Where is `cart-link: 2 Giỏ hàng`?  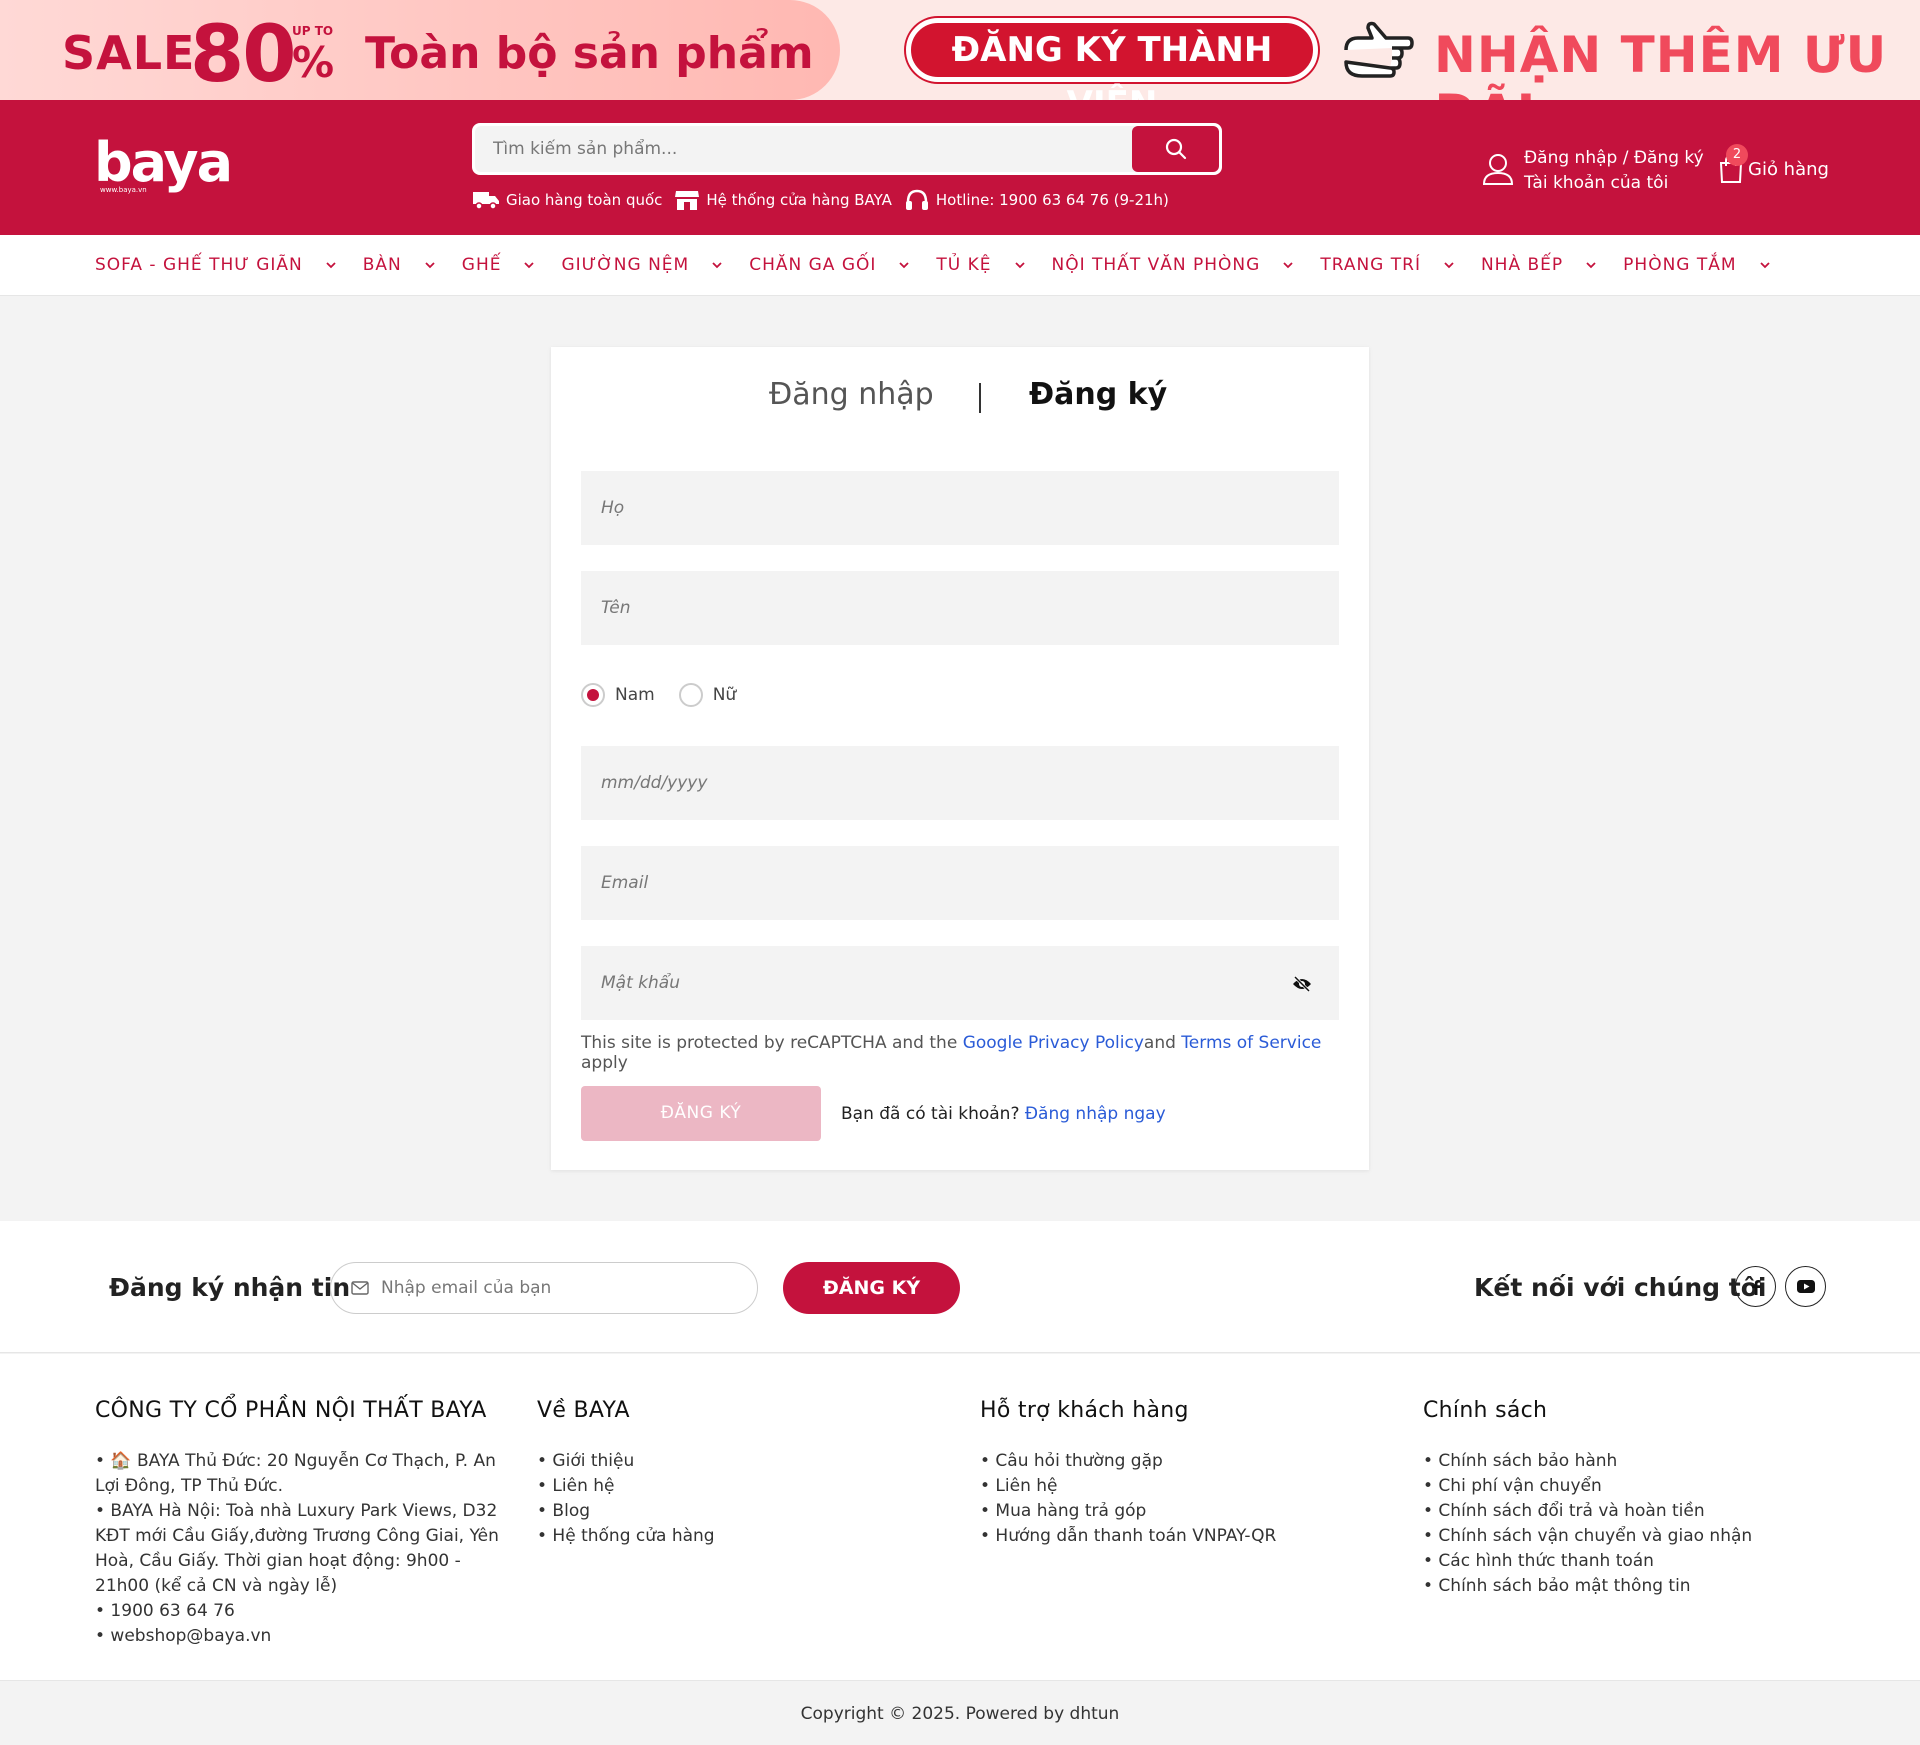 cart-link: 2 Giỏ hàng is located at coordinates (1773, 164).